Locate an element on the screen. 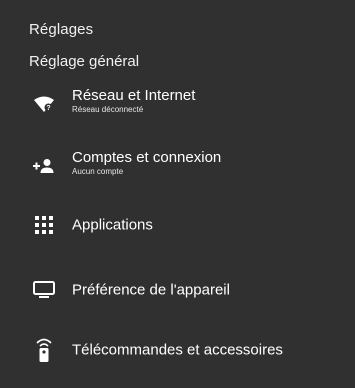 This screenshot has width=355, height=388. settings-item-label: Réseau et Internet is located at coordinates (134, 95).